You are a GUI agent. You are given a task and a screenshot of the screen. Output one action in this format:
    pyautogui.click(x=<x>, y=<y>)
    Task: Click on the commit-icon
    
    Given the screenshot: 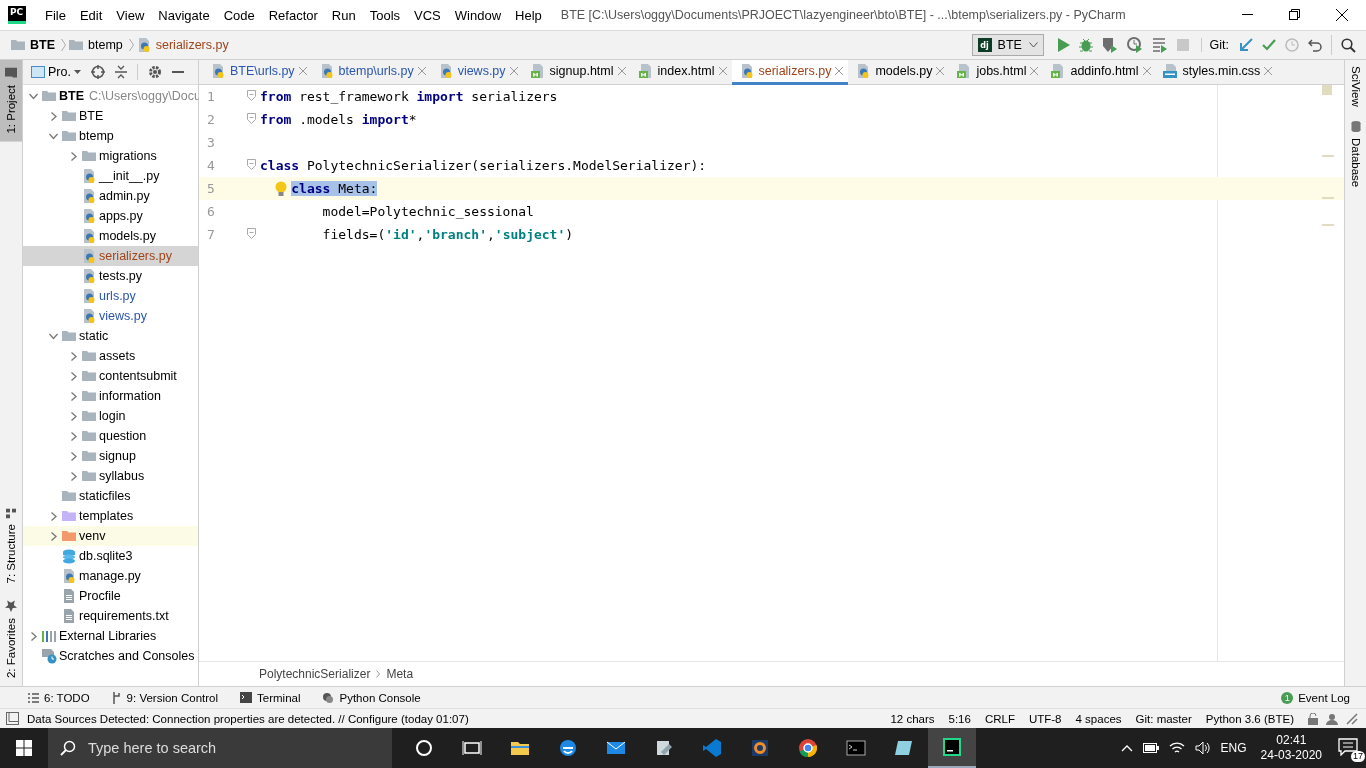 What is the action you would take?
    pyautogui.click(x=1269, y=45)
    